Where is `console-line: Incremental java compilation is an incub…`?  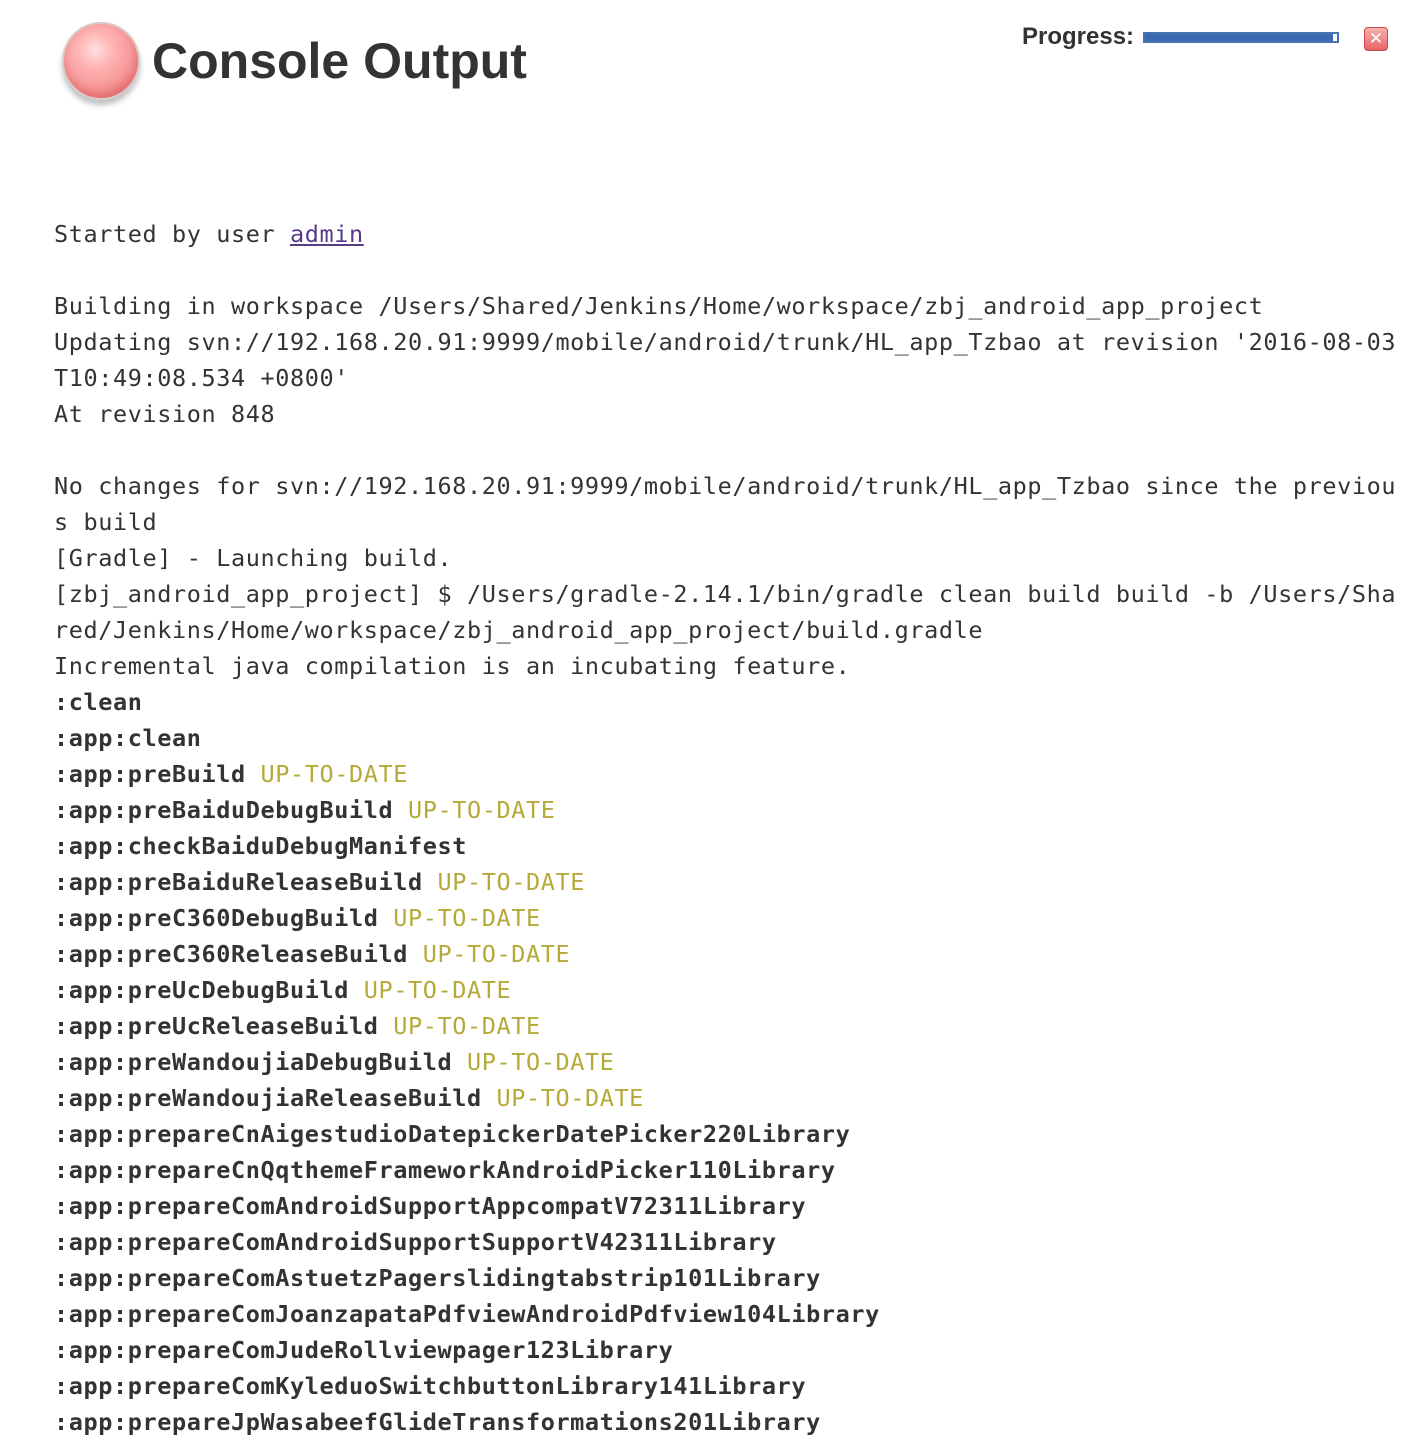
console-line: Incremental java compilation is an incub… is located at coordinates (452, 666).